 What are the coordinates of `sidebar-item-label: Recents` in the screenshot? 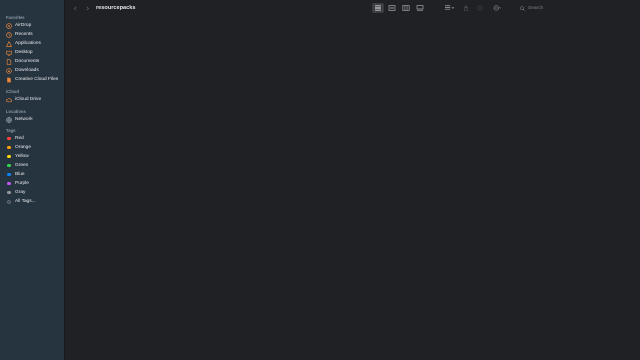 It's located at (24, 34).